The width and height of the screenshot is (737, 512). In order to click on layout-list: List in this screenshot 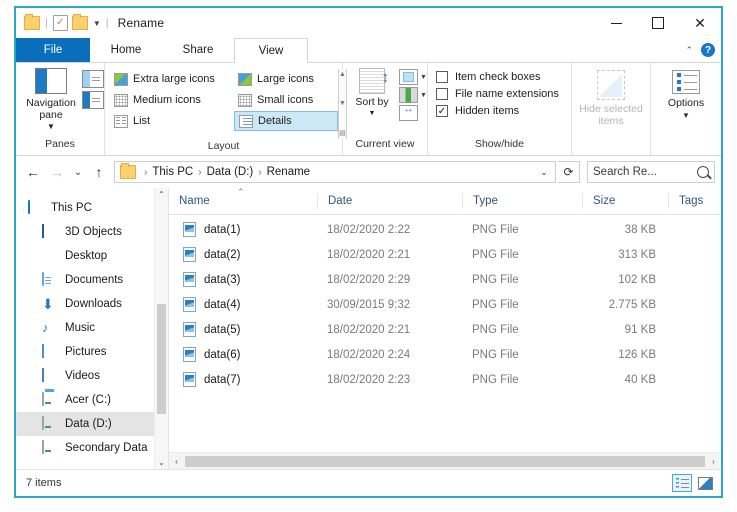, I will do `click(172, 121)`.